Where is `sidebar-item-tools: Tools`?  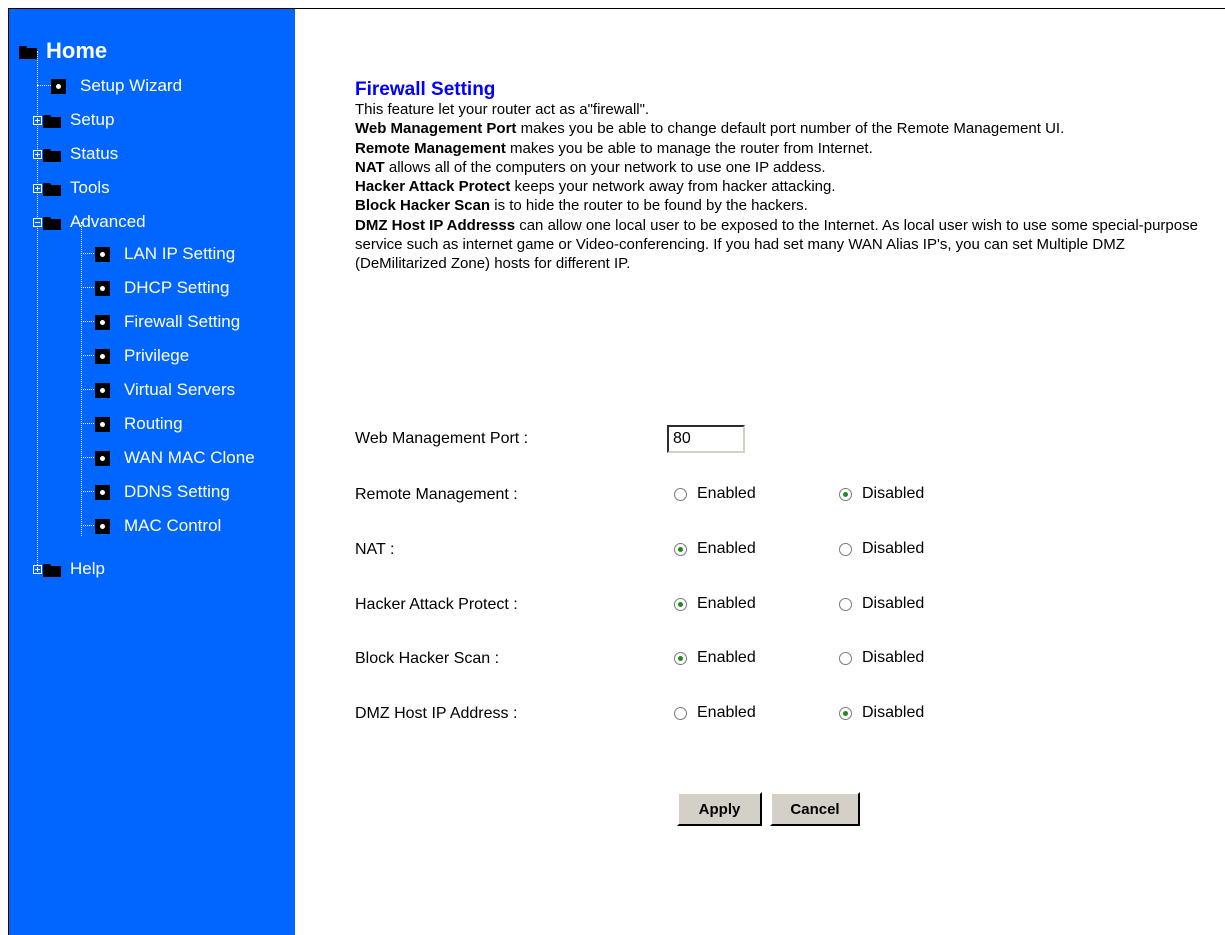
sidebar-item-tools: Tools is located at coordinates (71, 188).